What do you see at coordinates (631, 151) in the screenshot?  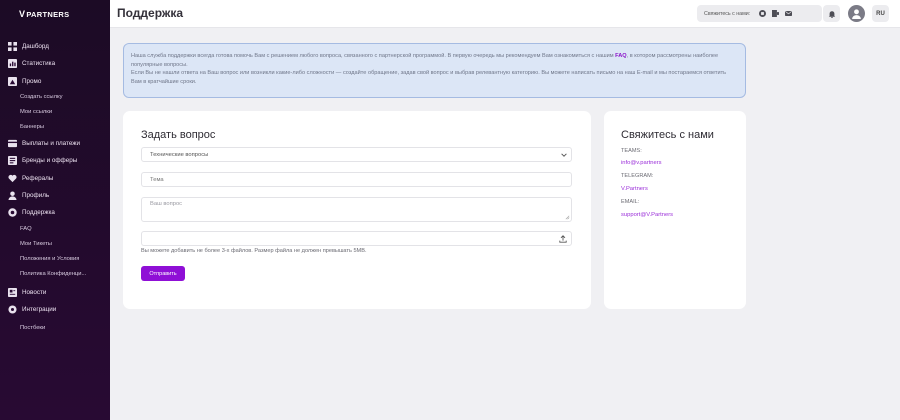 I see `teams-label: TEAMS:` at bounding box center [631, 151].